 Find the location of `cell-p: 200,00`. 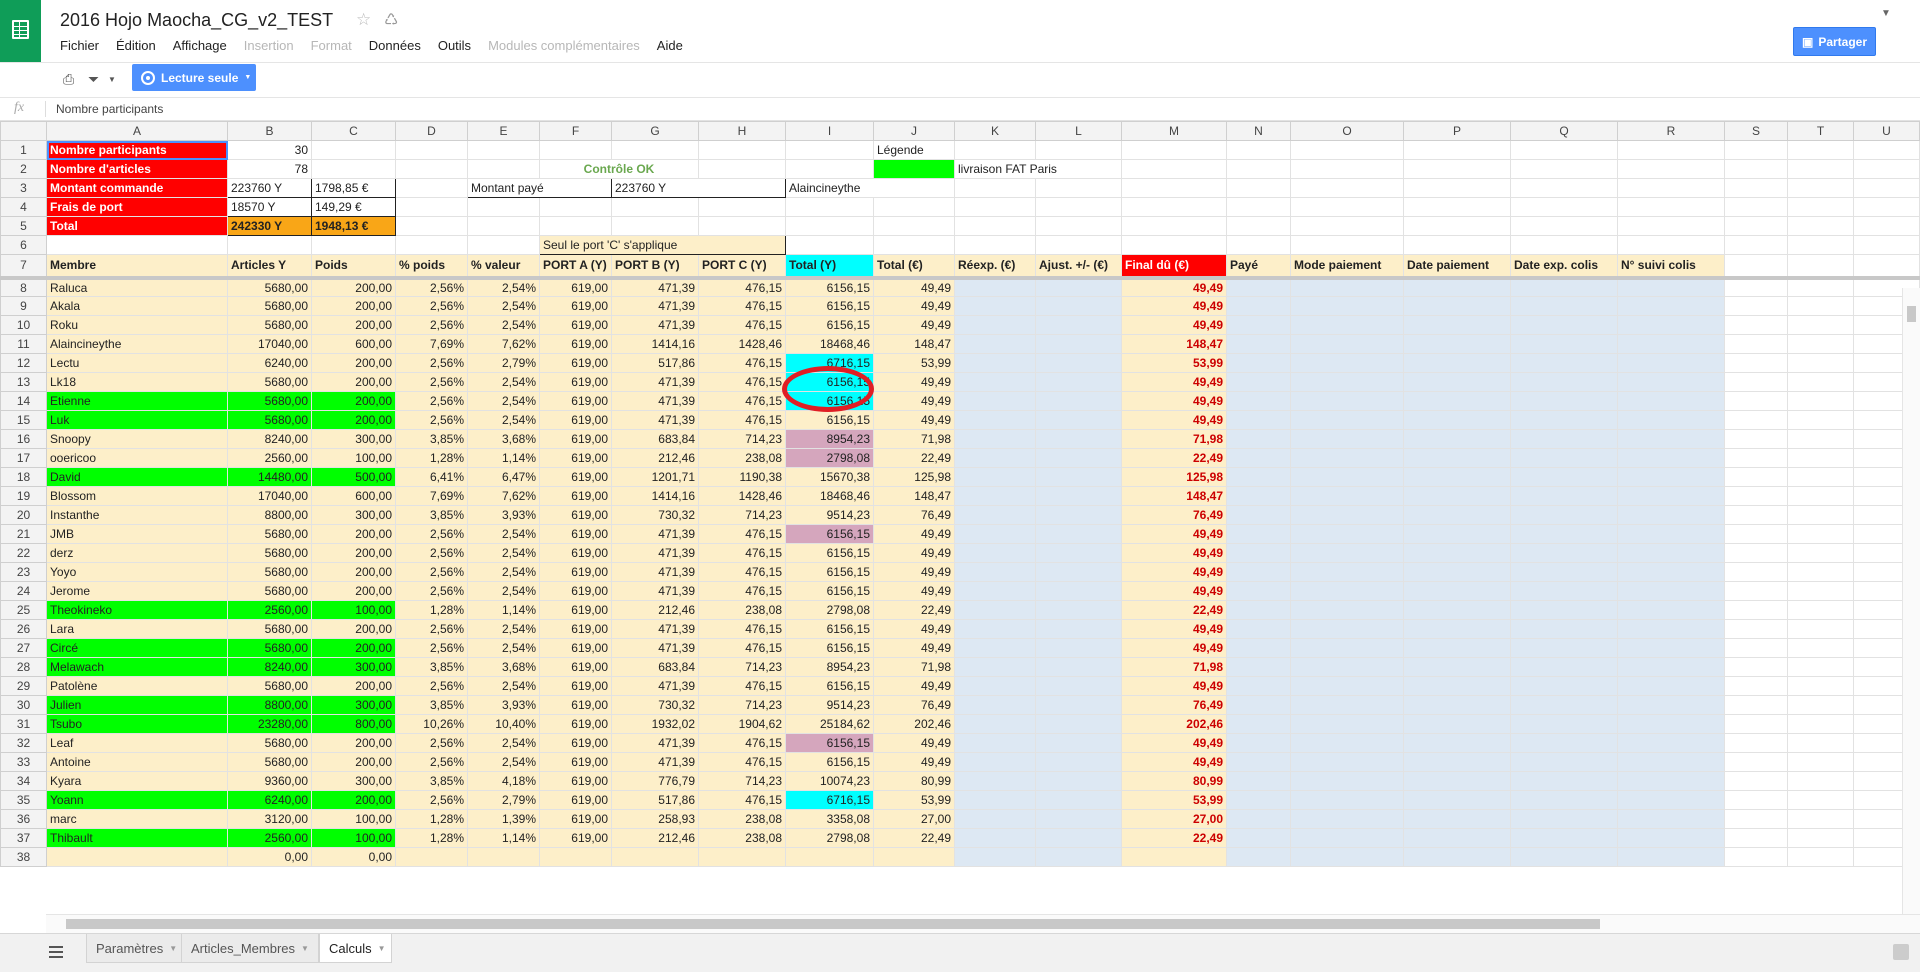

cell-p: 200,00 is located at coordinates (353, 306).